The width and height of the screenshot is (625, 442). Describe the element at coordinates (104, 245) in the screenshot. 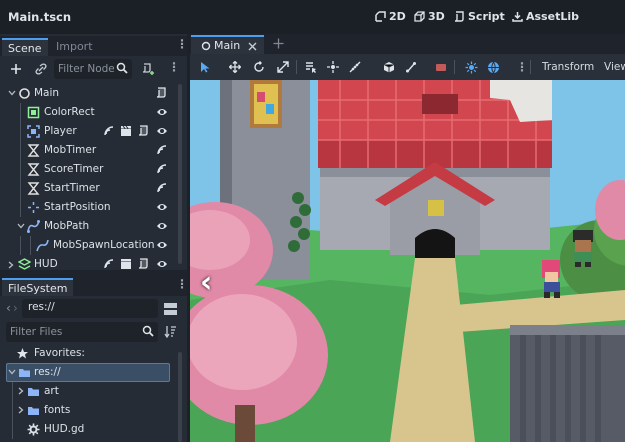

I see `tree-label-mobspawnlocation: MobSpawnLocation` at that location.